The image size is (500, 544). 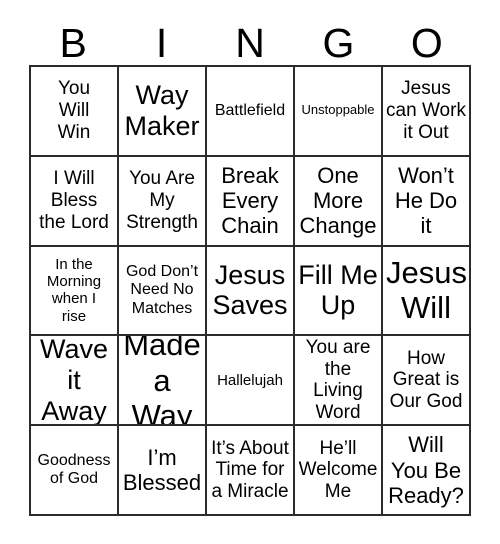 I want to click on bingo-cell-g2: One More Change, so click(x=339, y=201).